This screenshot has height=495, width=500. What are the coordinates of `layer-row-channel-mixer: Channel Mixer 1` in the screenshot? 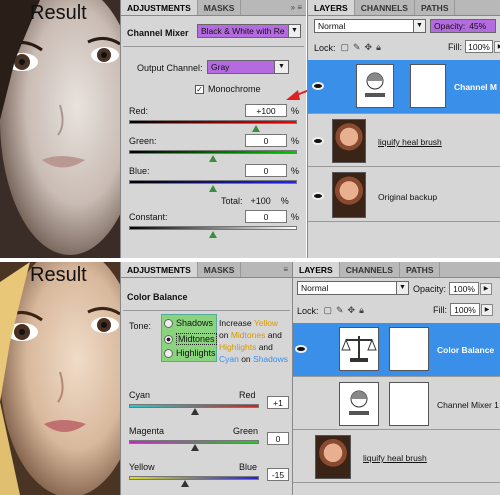 It's located at (396, 404).